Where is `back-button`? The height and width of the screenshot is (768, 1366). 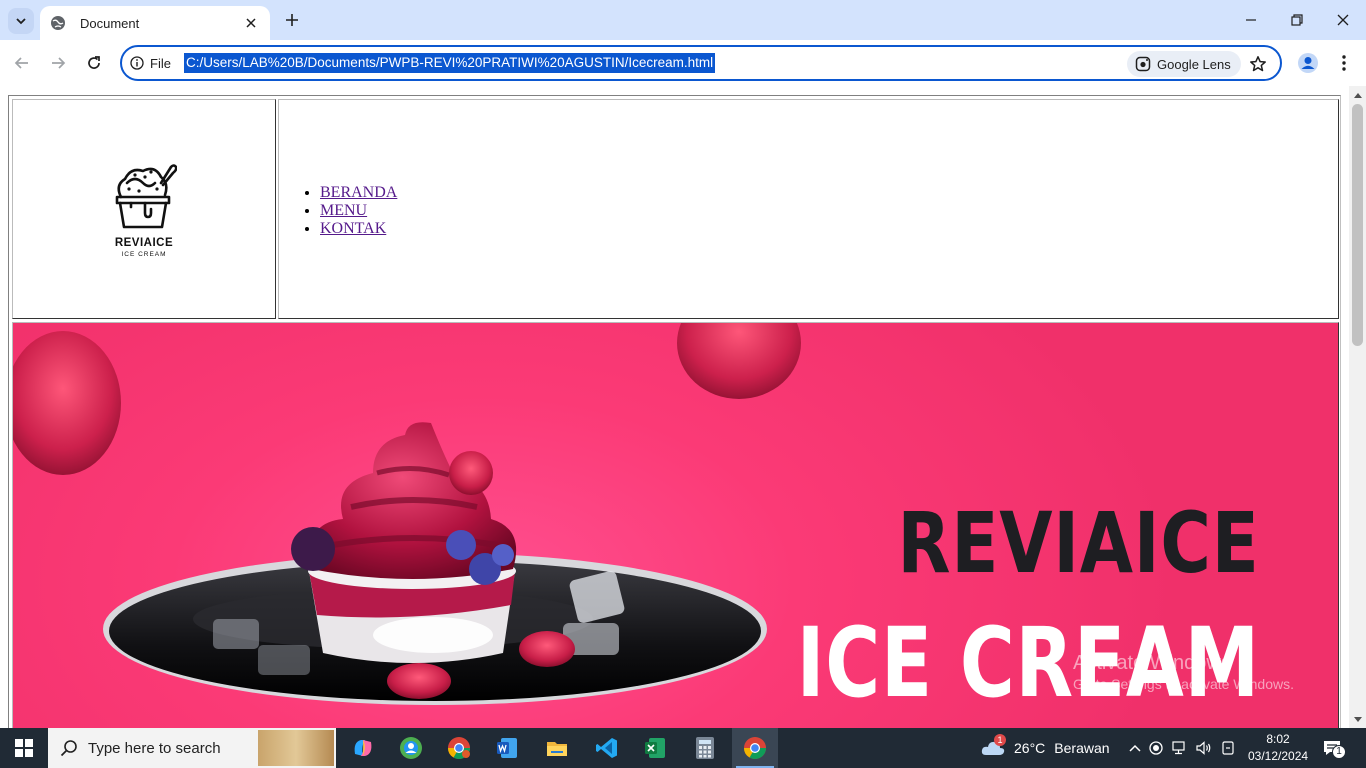 back-button is located at coordinates (22, 63).